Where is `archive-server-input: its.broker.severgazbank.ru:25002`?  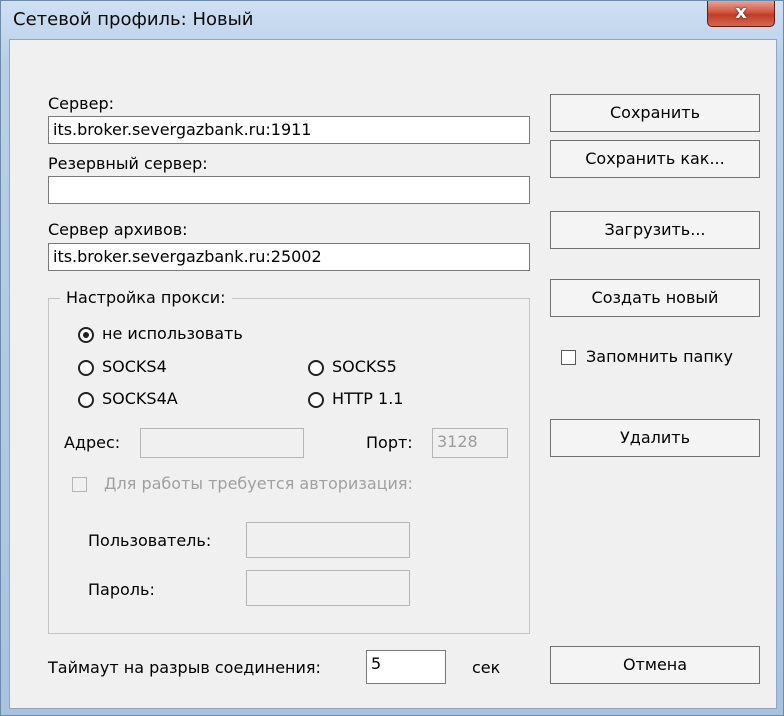
archive-server-input: its.broker.severgazbank.ru:25002 is located at coordinates (289, 257).